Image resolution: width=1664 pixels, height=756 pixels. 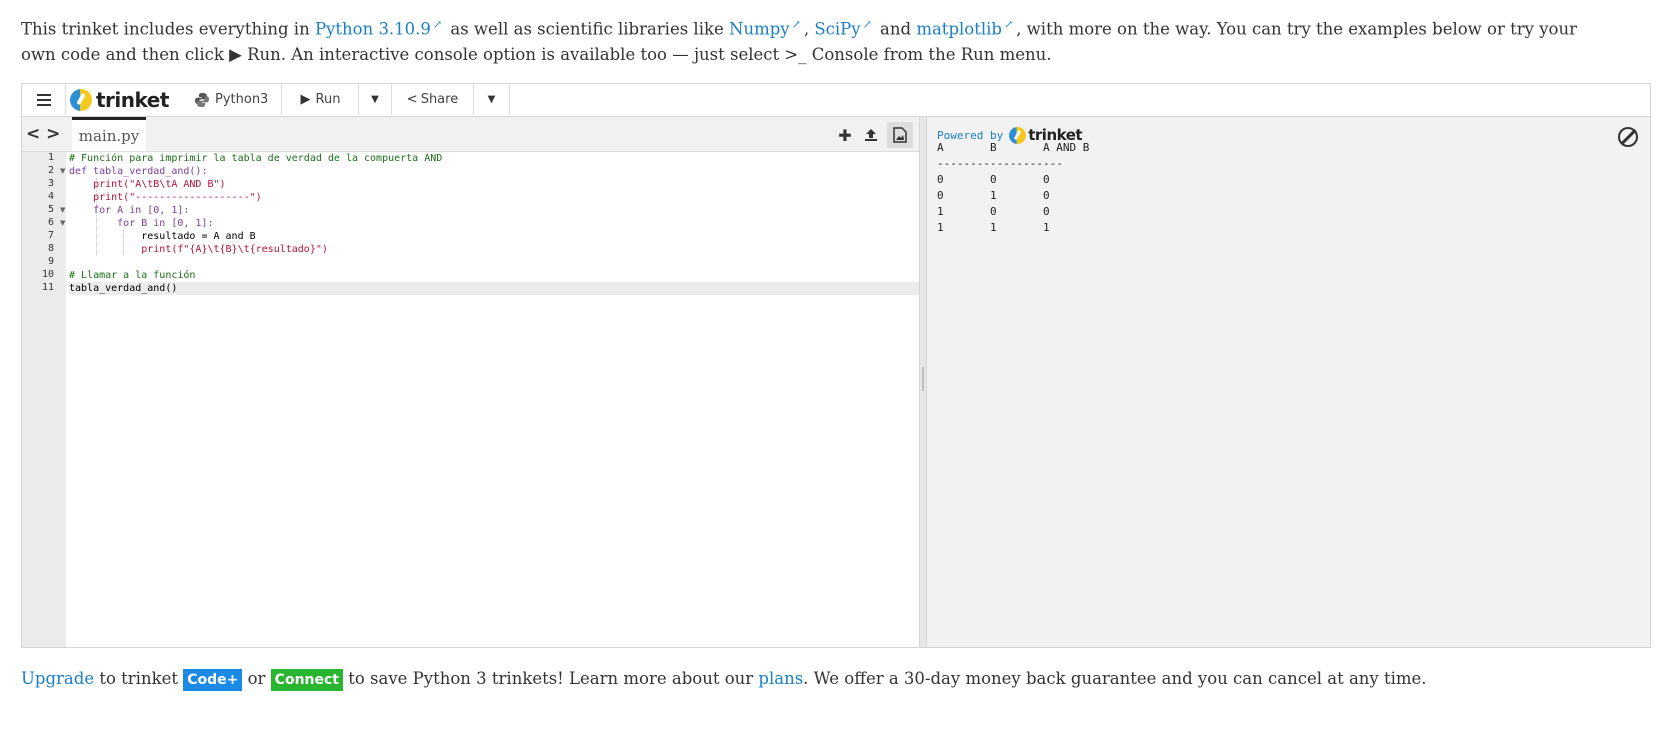 I want to click on console-output-line: -------------------, so click(x=1000, y=163).